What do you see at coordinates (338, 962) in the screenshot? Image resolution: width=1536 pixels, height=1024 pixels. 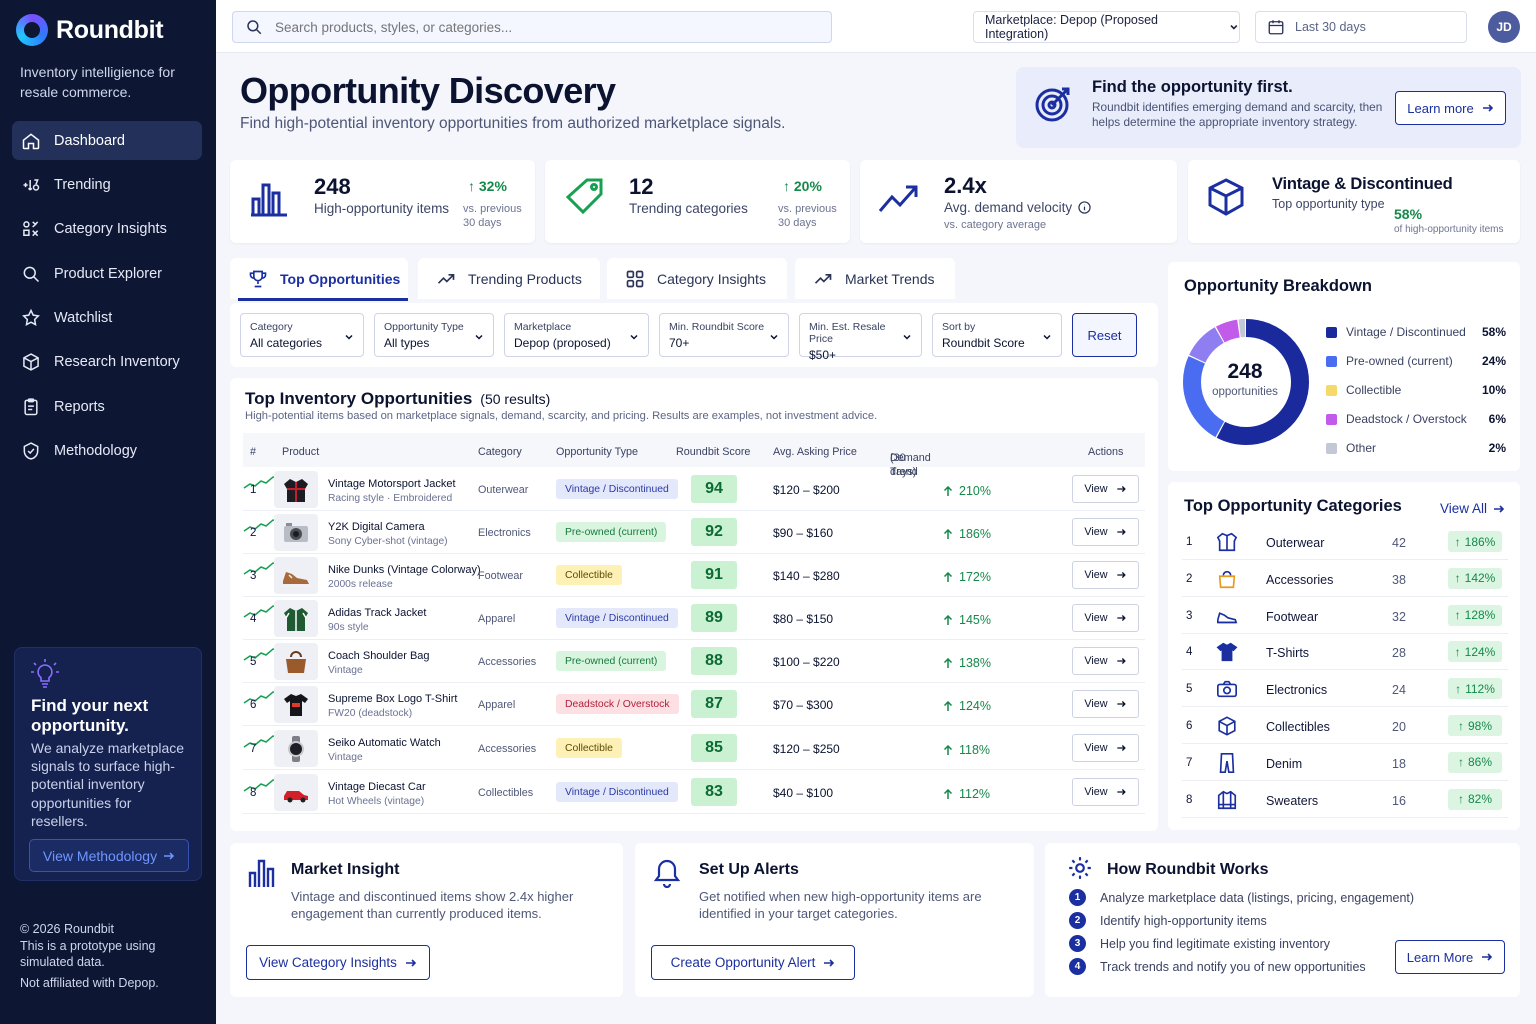 I see `view-category-insights-button: View Category Insights` at bounding box center [338, 962].